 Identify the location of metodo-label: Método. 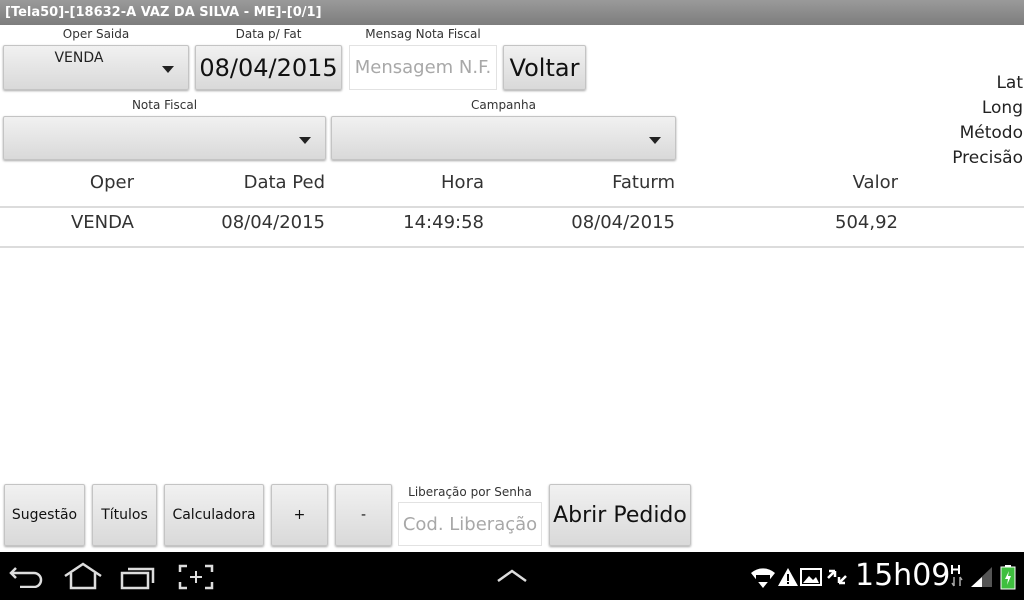
(991, 133).